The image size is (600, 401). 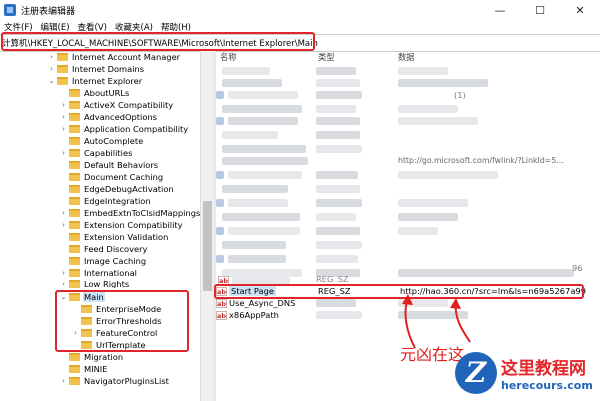 What do you see at coordinates (460, 95) in the screenshot?
I see `partial-digits-a: (1)` at bounding box center [460, 95].